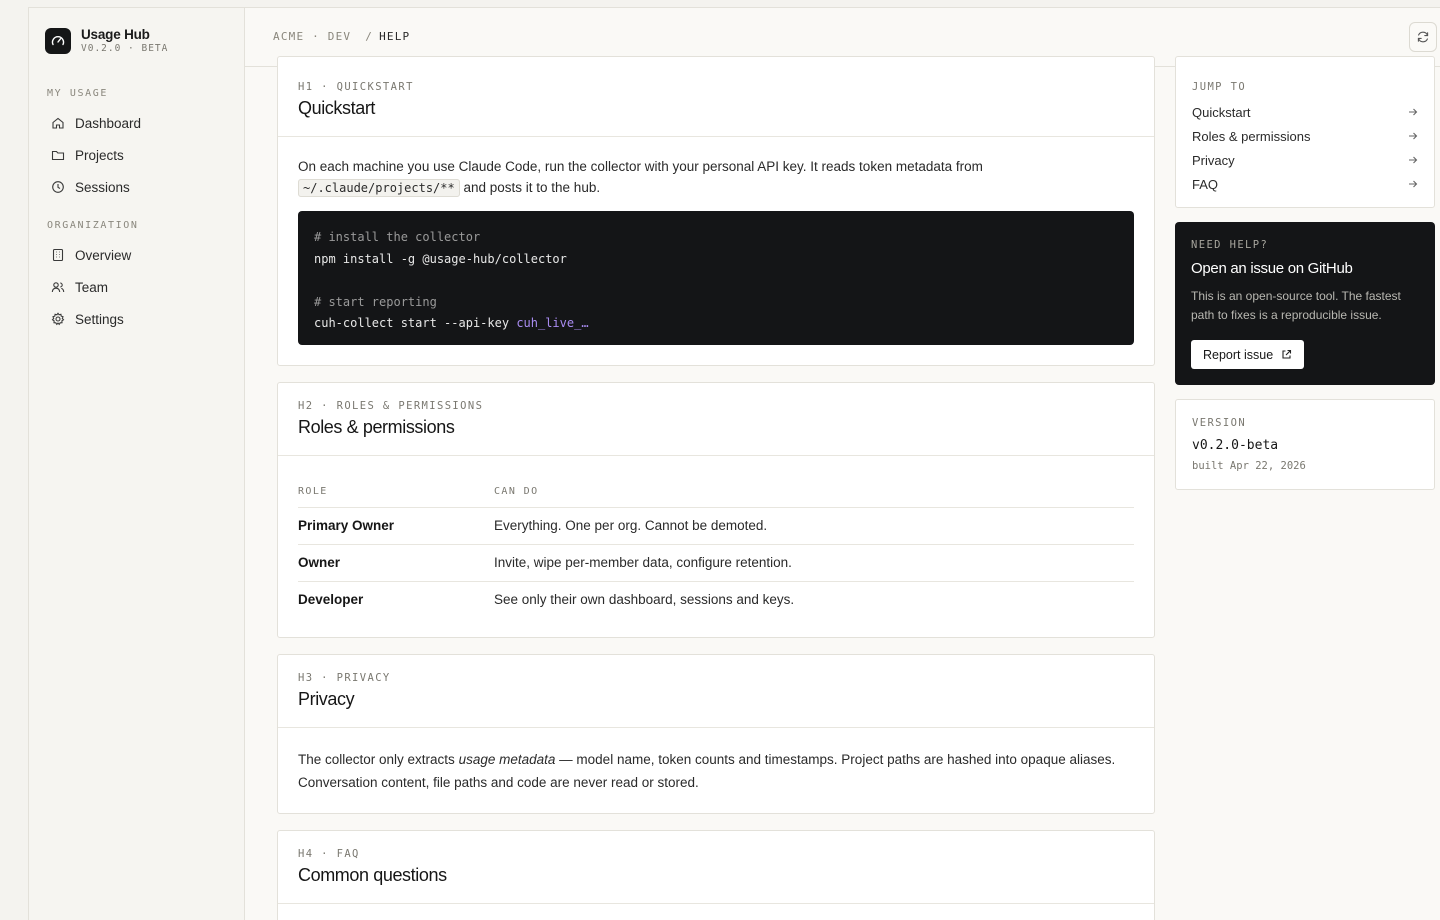 The image size is (1440, 920). Describe the element at coordinates (58, 255) in the screenshot. I see `building-icon` at that location.